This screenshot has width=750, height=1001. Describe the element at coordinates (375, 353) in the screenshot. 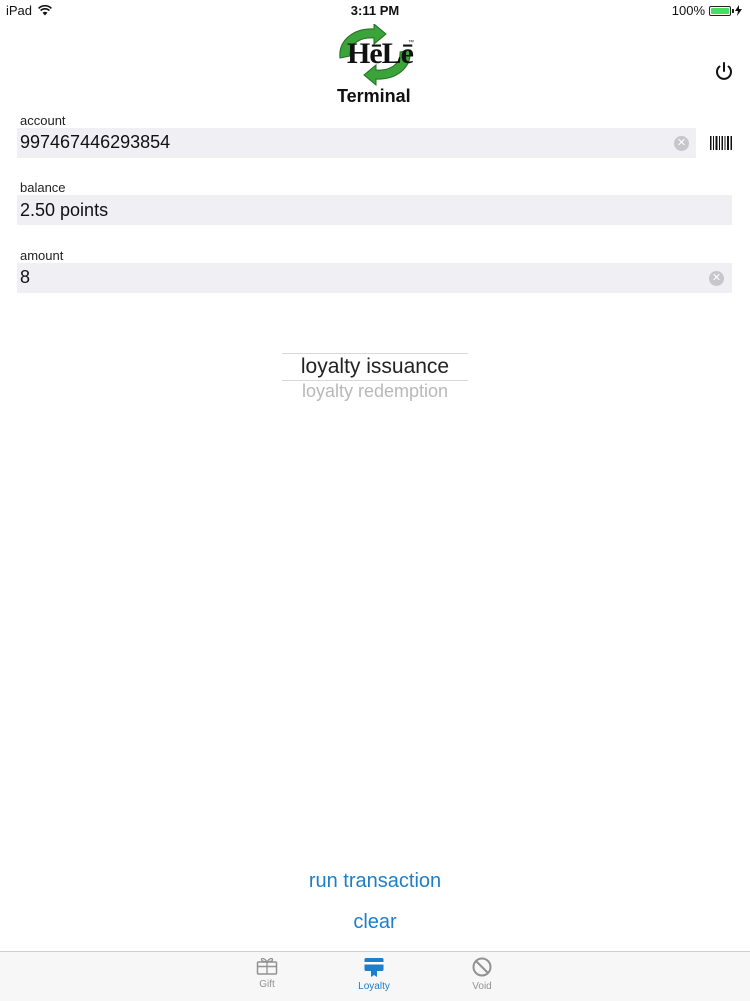

I see `picker-top-divider` at that location.